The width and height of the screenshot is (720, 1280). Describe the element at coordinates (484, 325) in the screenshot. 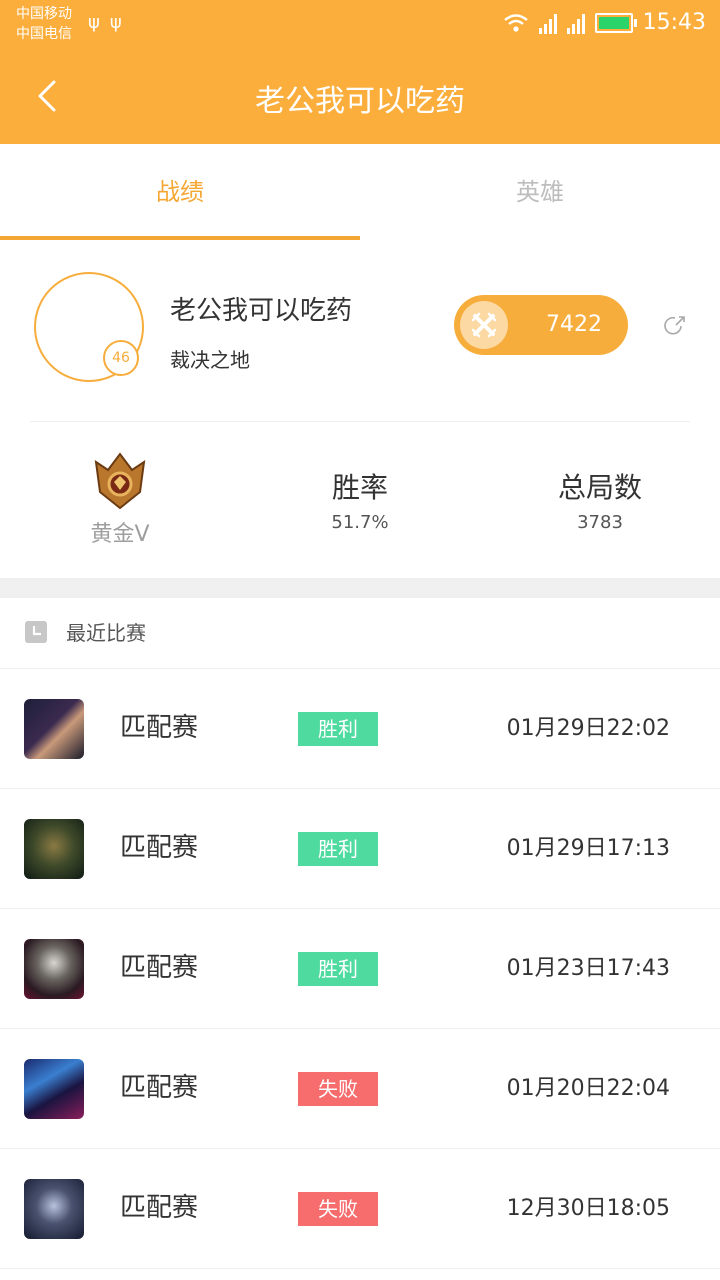

I see `crossed-swords-icon` at that location.